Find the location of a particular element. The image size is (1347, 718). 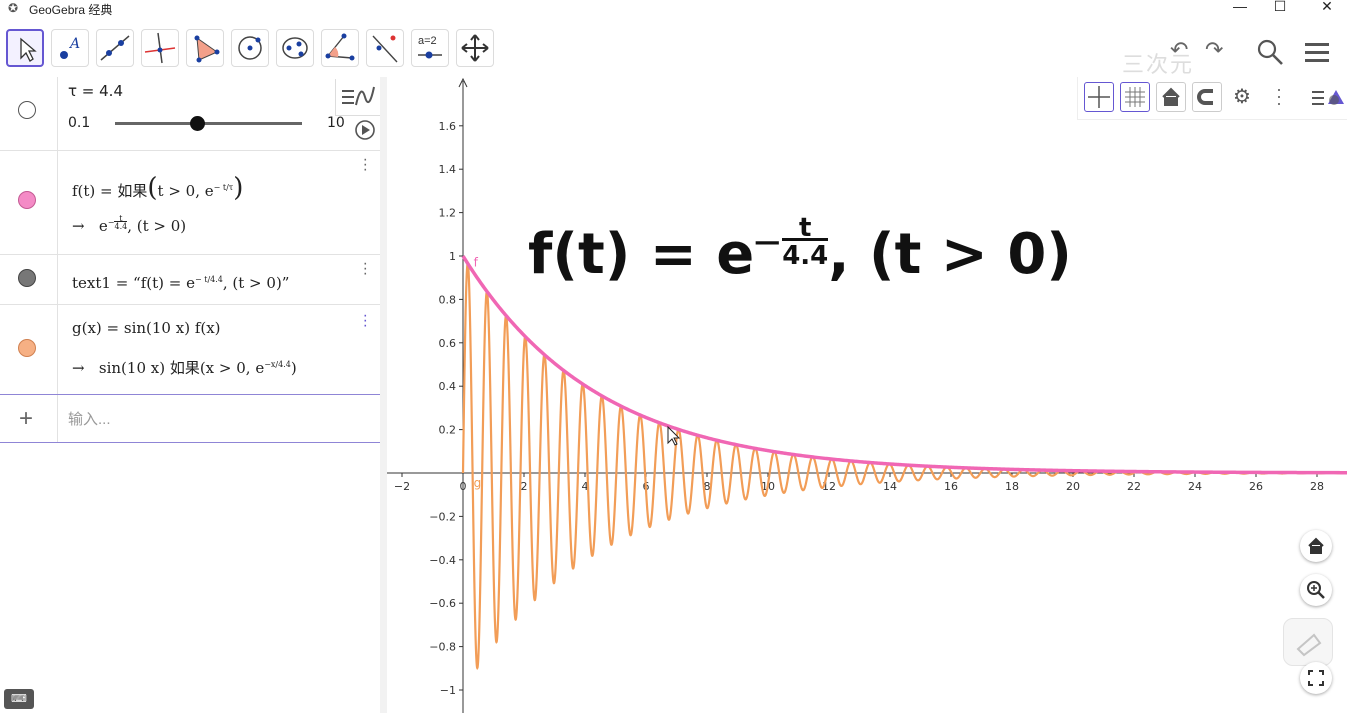

move-tool-button is located at coordinates (25, 48).